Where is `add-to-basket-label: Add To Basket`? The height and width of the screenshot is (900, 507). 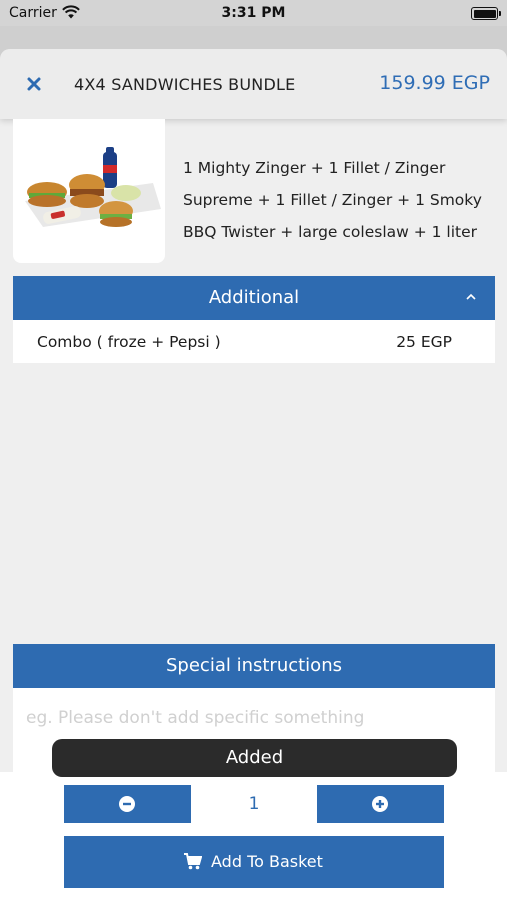 add-to-basket-label: Add To Basket is located at coordinates (267, 861).